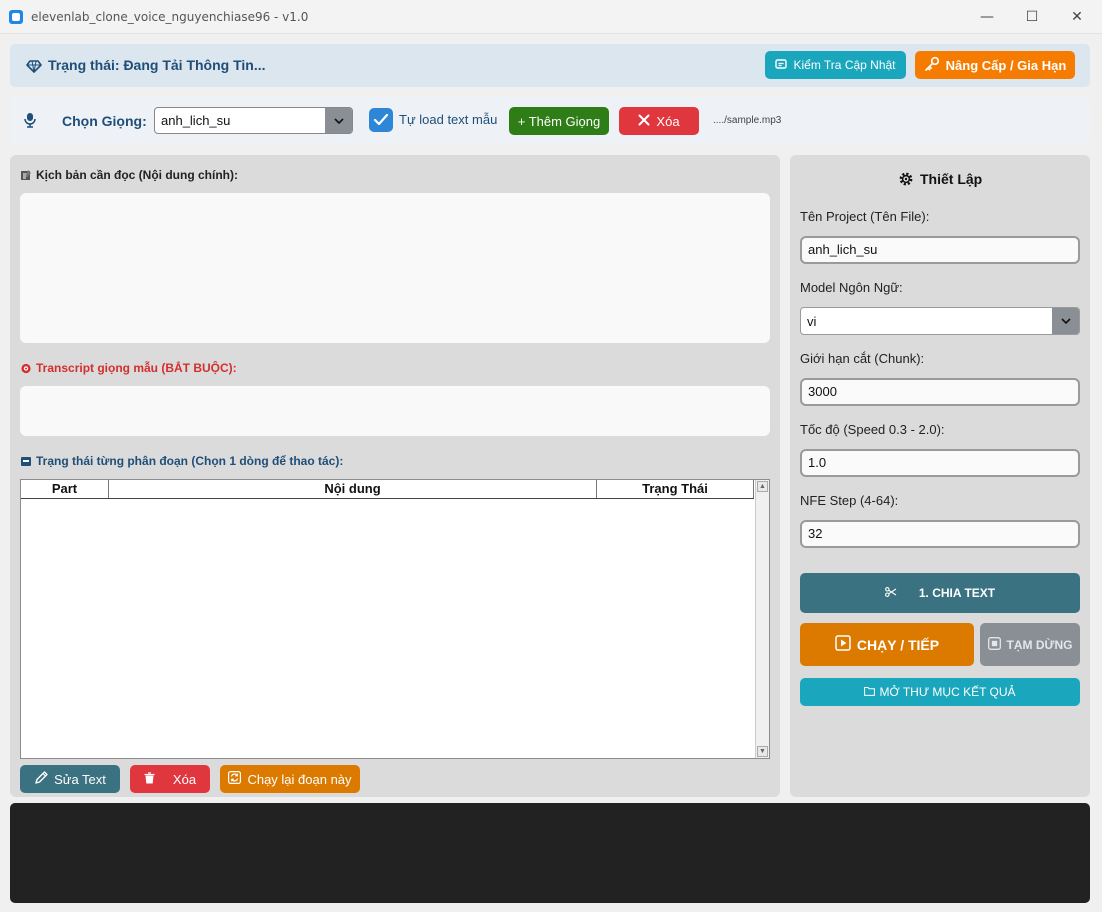 This screenshot has height=912, width=1102. What do you see at coordinates (559, 121) in the screenshot?
I see `add-voice-button: + Thêm Giọng` at bounding box center [559, 121].